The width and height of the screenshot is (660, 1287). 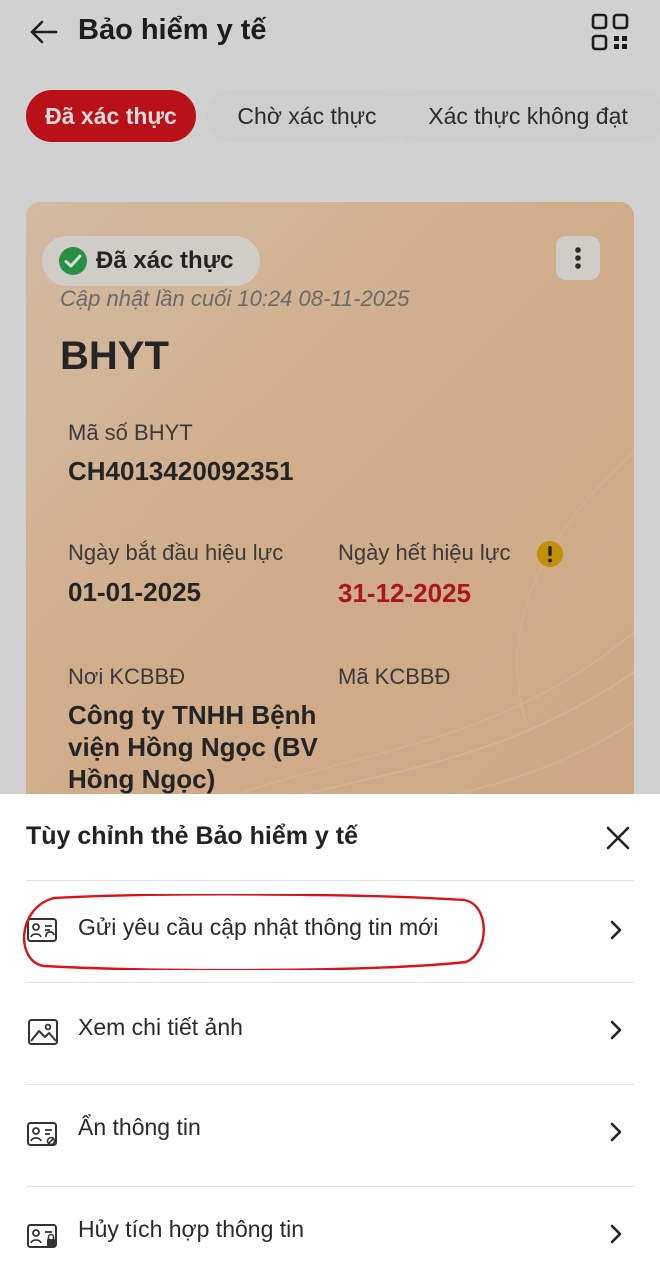 What do you see at coordinates (43, 1032) in the screenshot?
I see `image-icon` at bounding box center [43, 1032].